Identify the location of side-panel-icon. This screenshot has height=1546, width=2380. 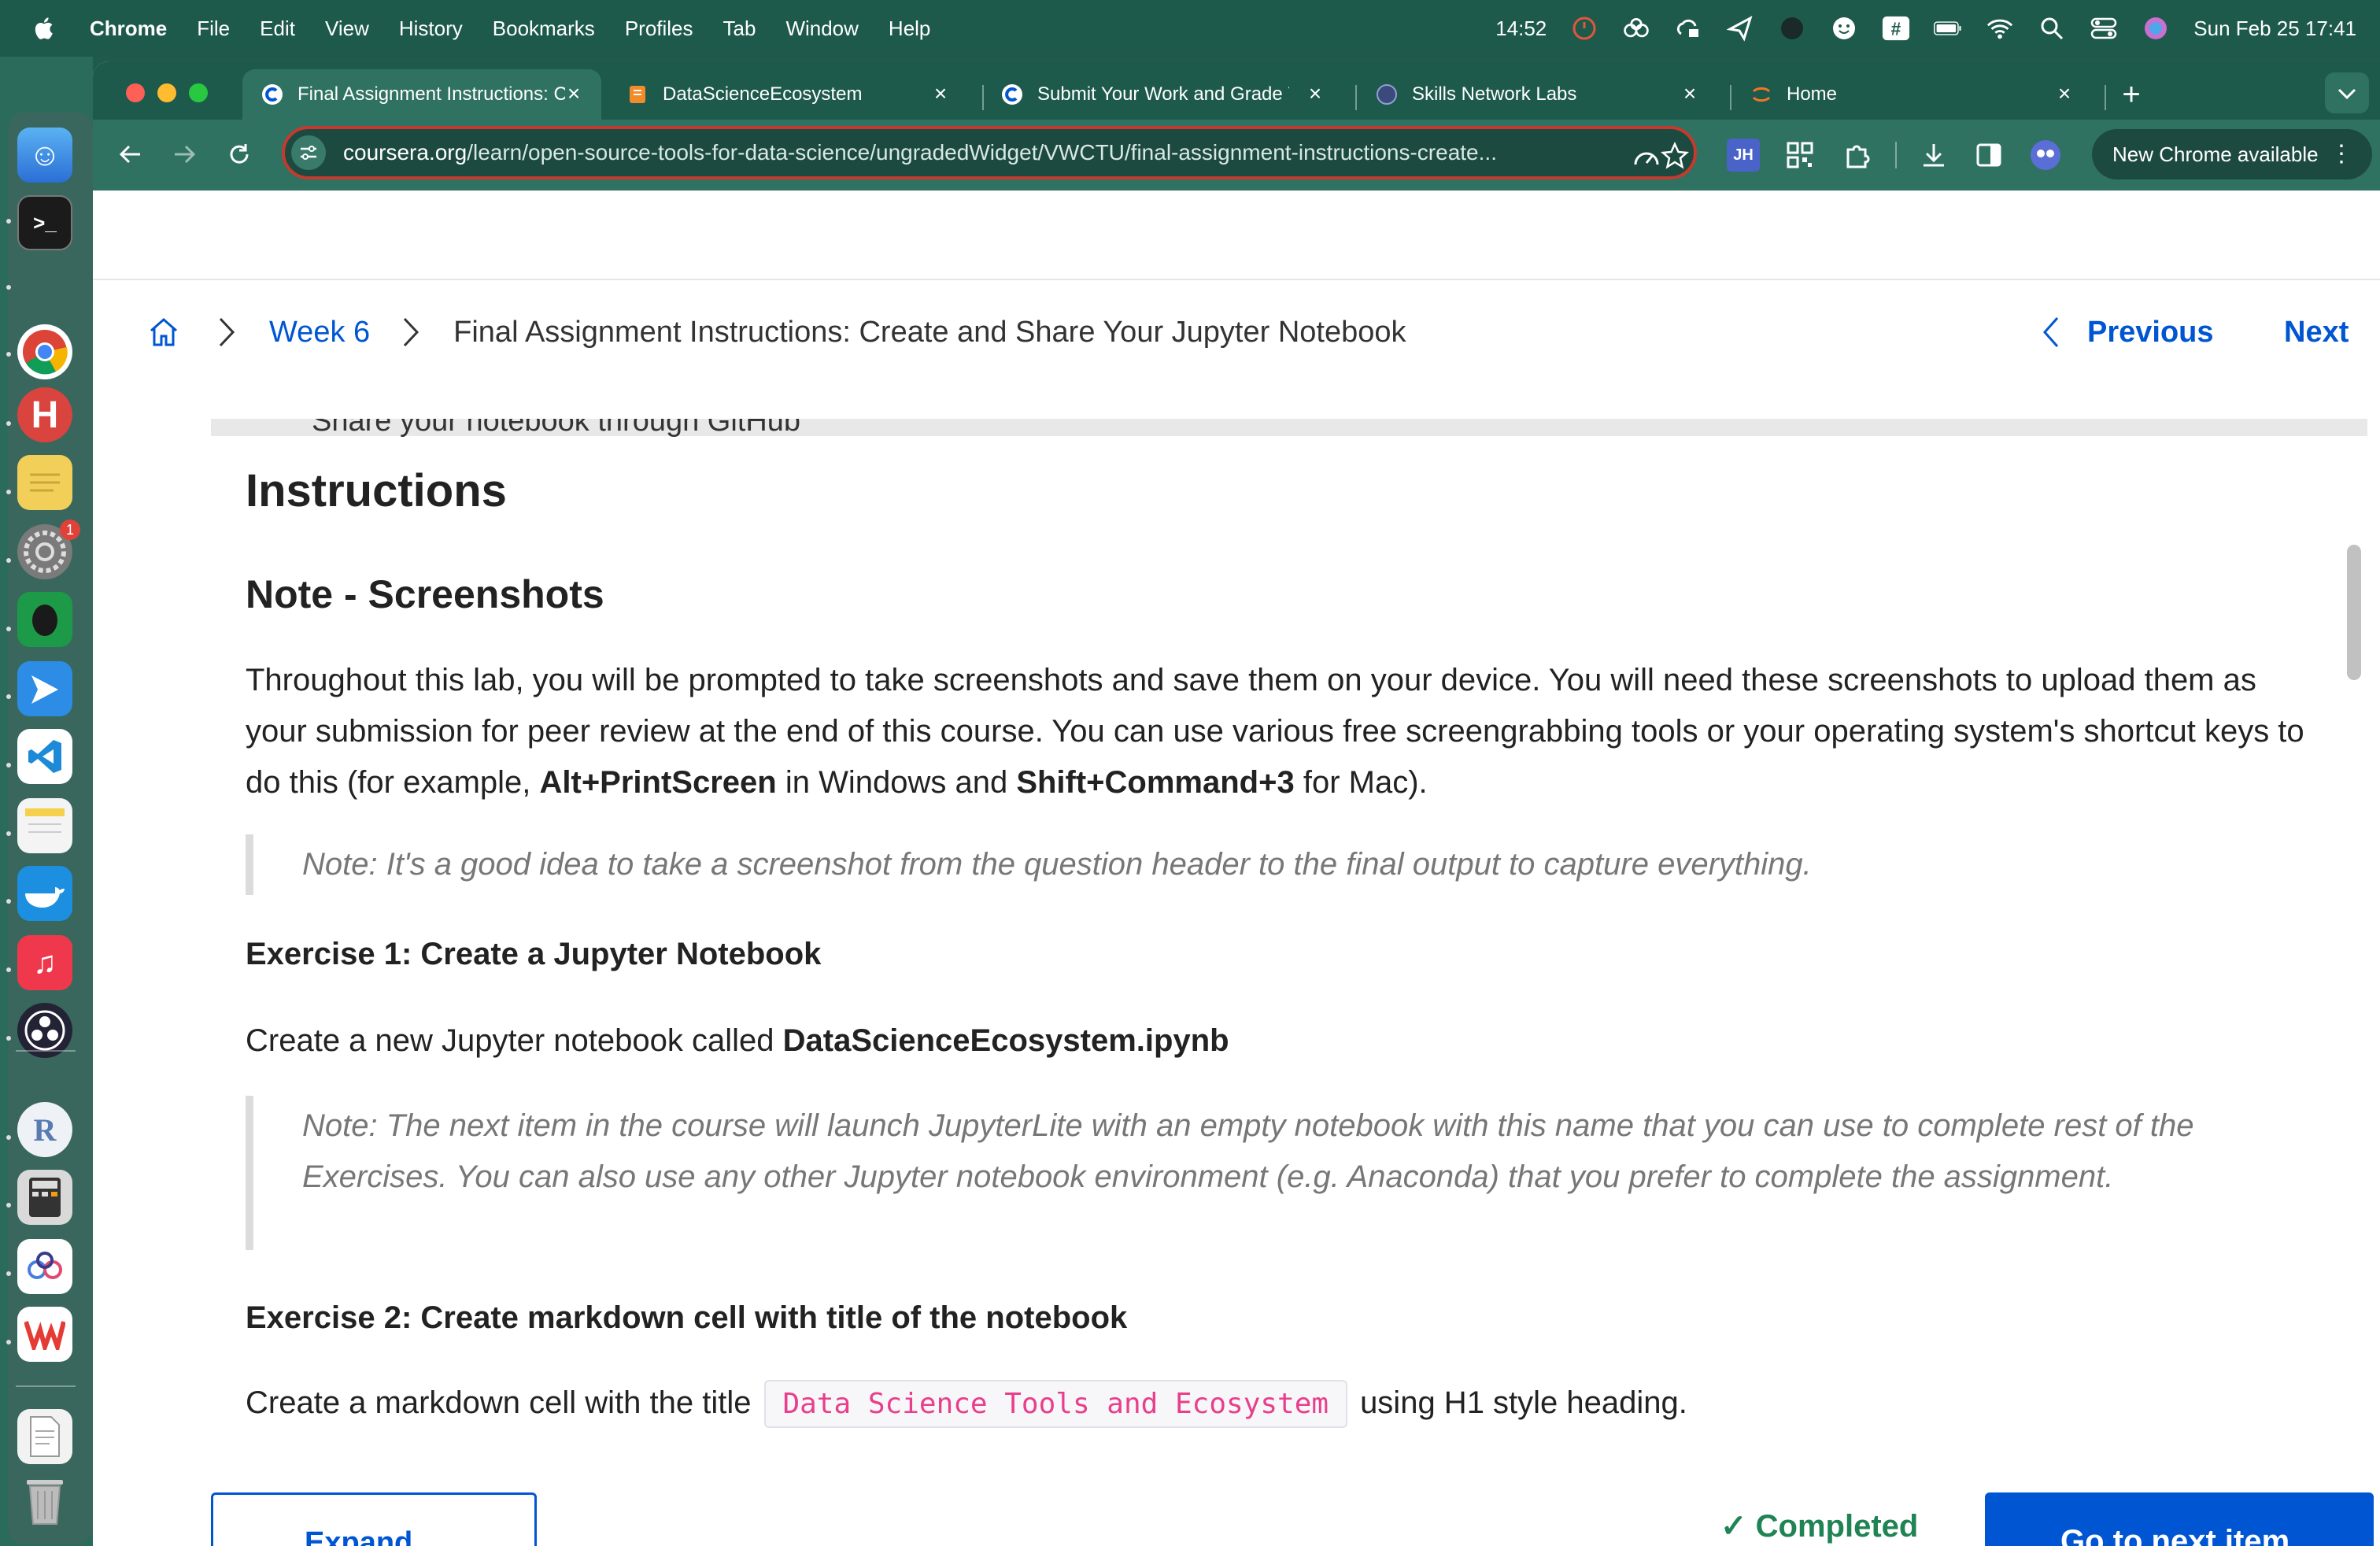
(1988, 155).